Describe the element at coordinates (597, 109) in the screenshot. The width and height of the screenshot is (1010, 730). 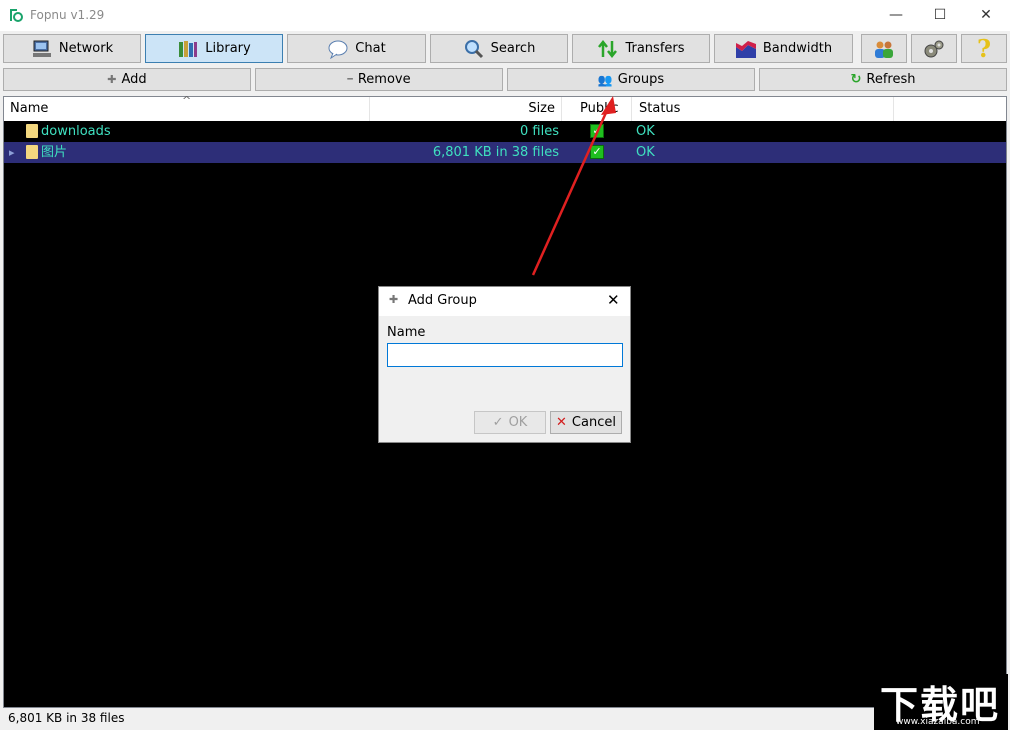
I see `column-public: Public` at that location.